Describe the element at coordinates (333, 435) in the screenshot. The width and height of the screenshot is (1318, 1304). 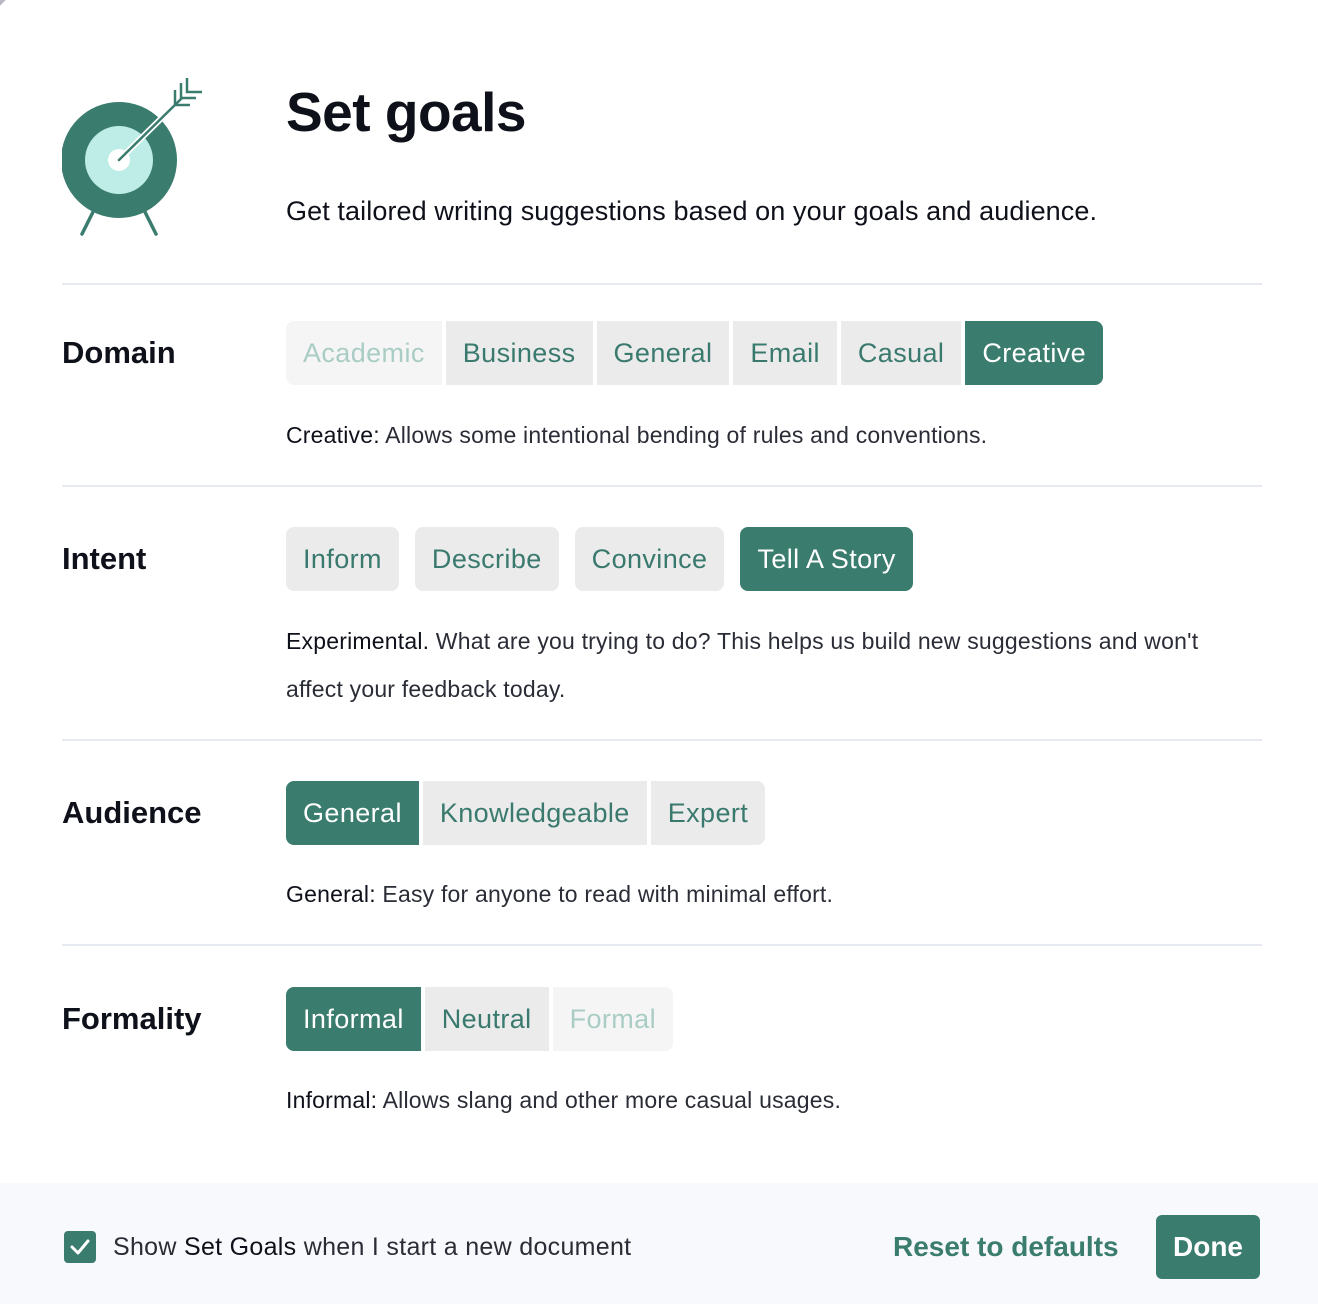
I see `description-lead: Creative:` at that location.